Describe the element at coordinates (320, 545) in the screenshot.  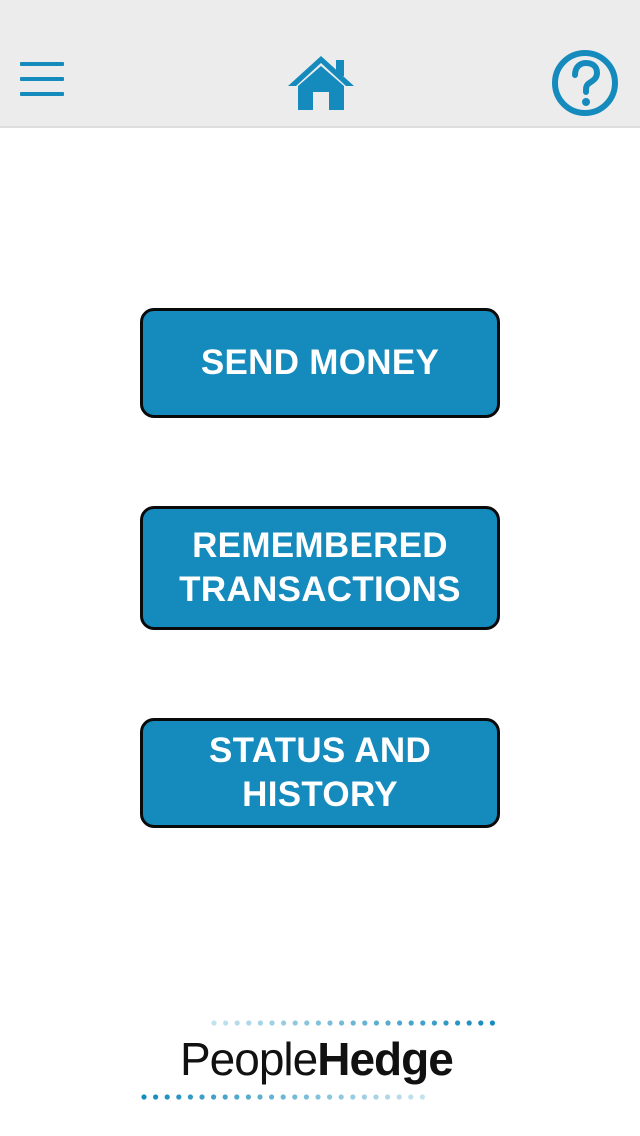
I see `remembered-transactions-label-line1: REMEMBERED` at that location.